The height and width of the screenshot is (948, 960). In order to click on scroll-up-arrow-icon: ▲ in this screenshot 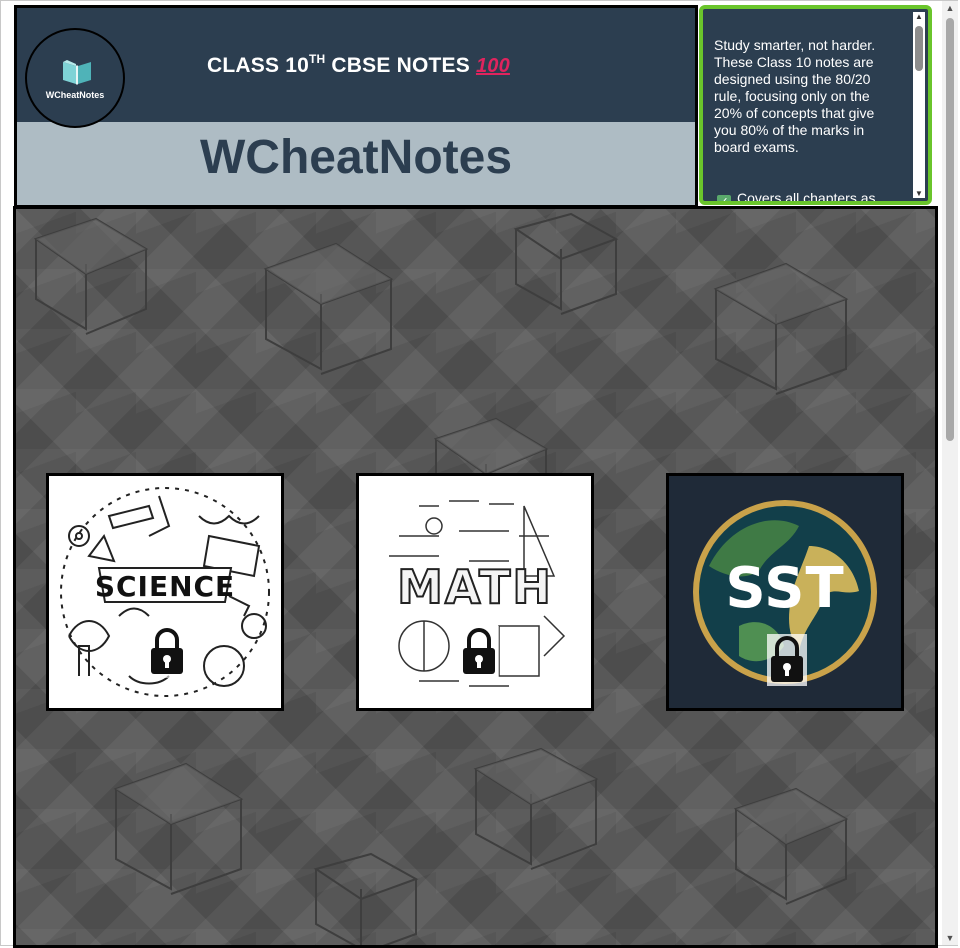, I will do `click(919, 16)`.